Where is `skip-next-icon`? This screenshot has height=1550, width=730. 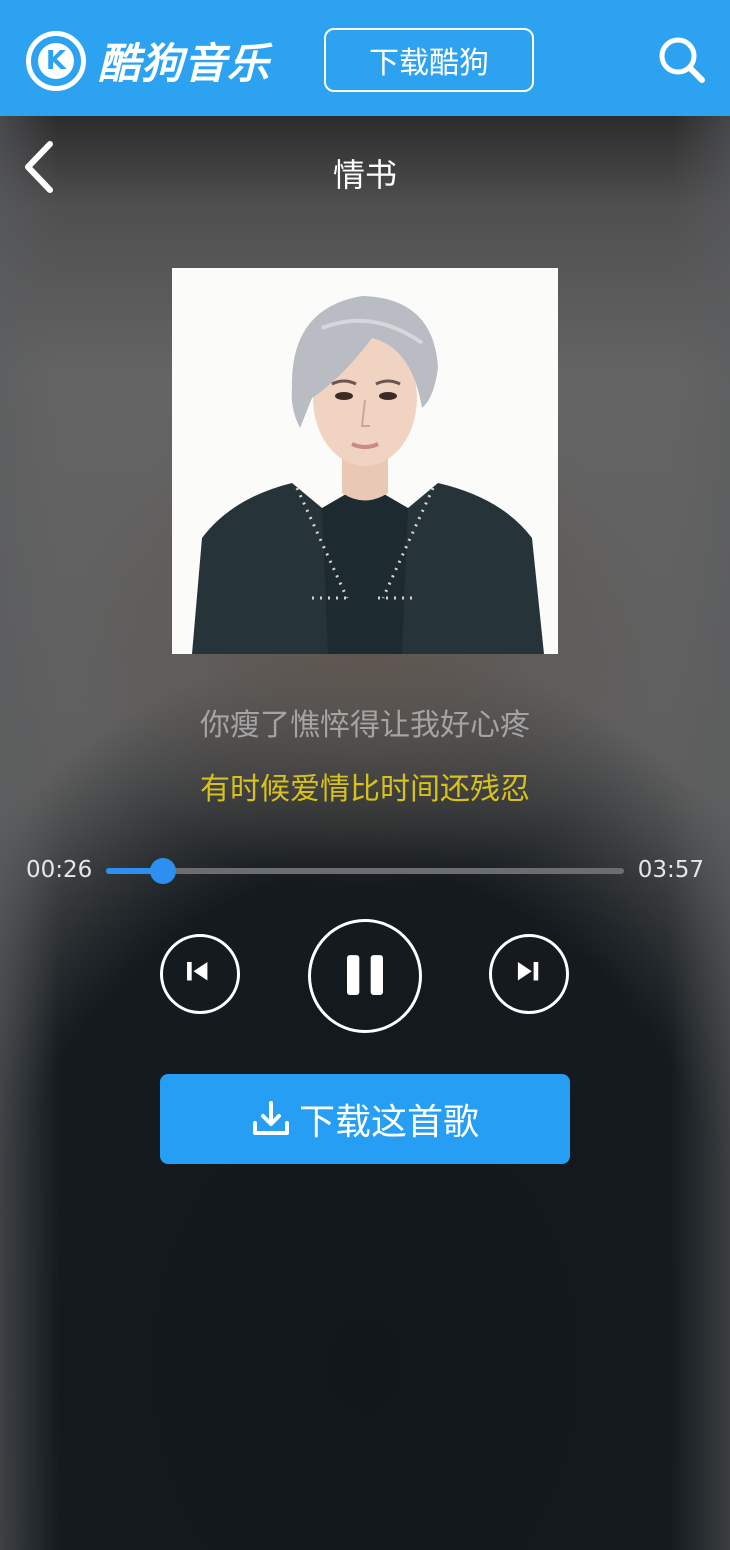
skip-next-icon is located at coordinates (529, 974).